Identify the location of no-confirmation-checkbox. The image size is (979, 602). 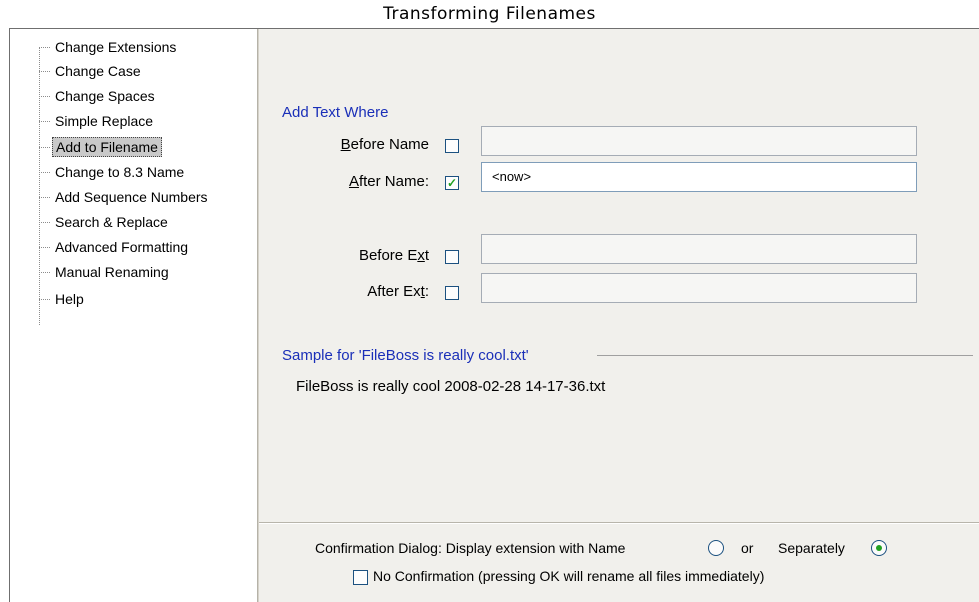
(360, 577).